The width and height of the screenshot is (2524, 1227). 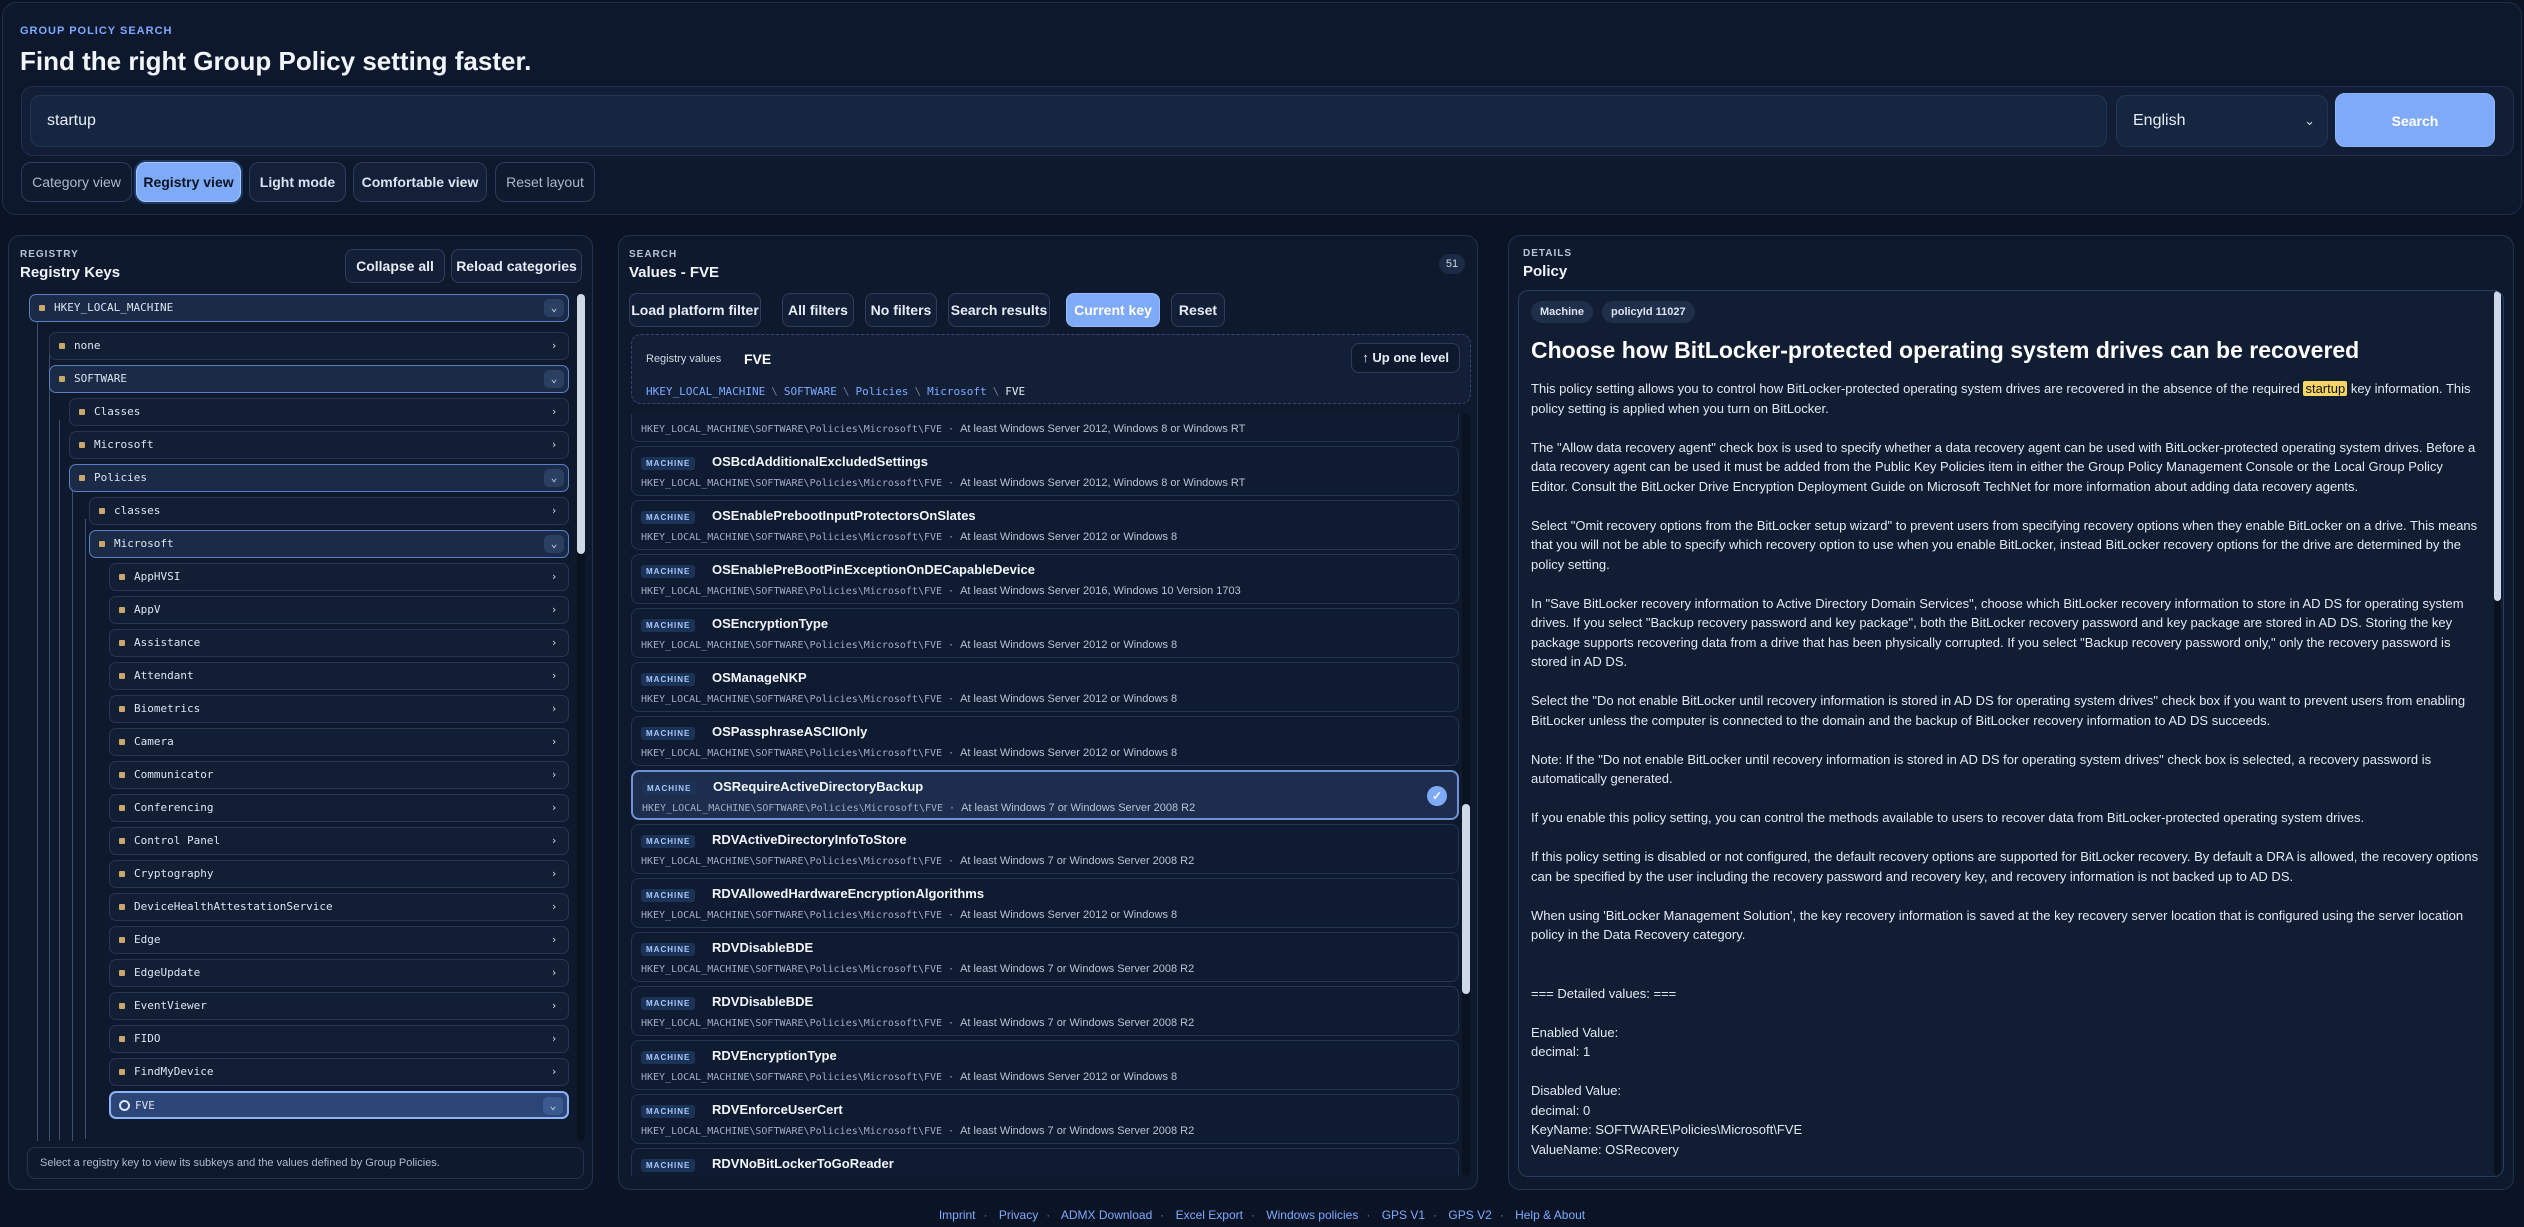 I want to click on footer-link-admx: ADMX Download, so click(x=1106, y=1215).